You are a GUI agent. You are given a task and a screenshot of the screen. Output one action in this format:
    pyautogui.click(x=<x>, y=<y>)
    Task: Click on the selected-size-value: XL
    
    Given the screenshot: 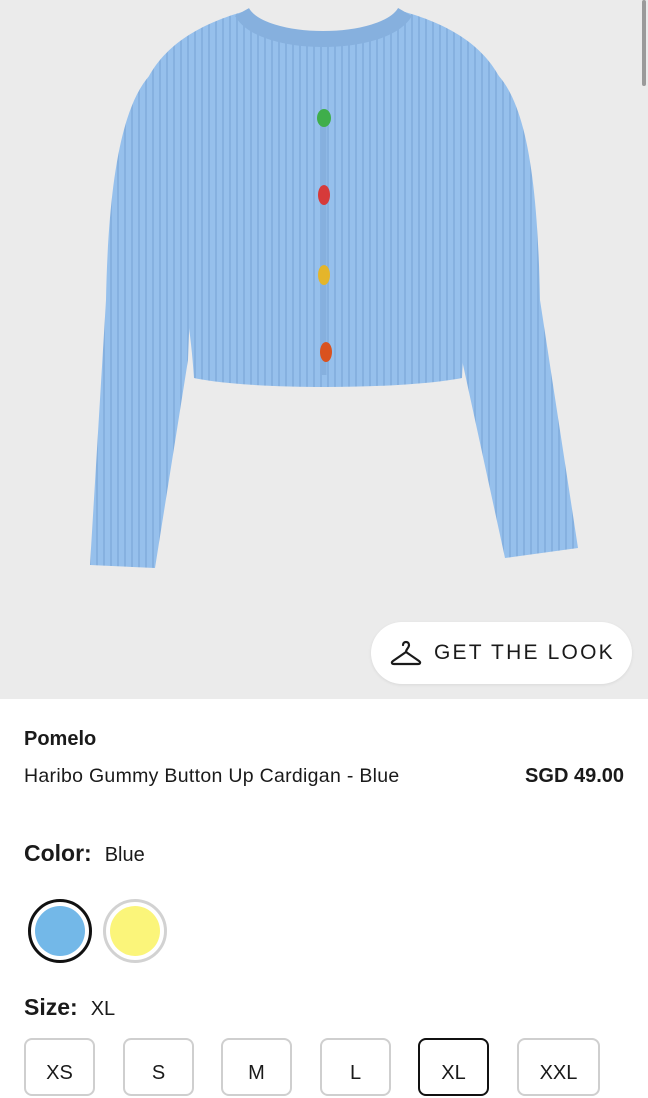 What is the action you would take?
    pyautogui.click(x=103, y=1009)
    